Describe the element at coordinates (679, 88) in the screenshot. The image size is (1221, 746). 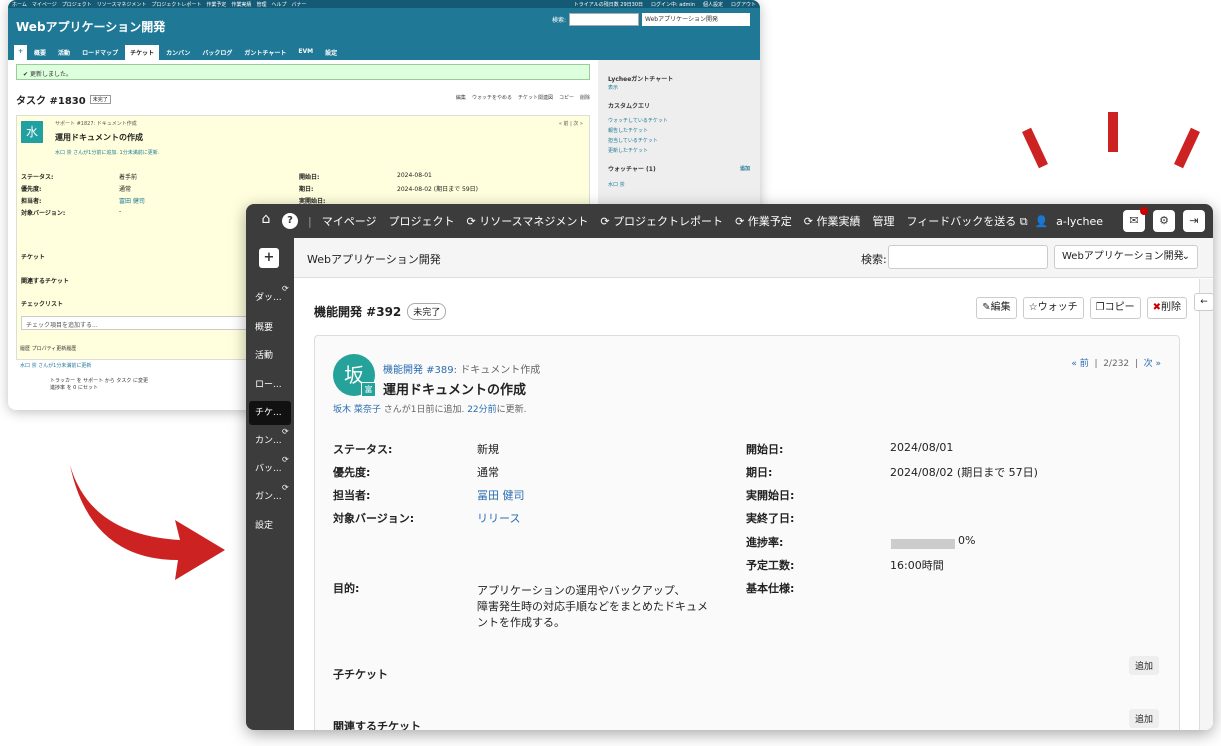
I see `old-gantt-link: 表示` at that location.